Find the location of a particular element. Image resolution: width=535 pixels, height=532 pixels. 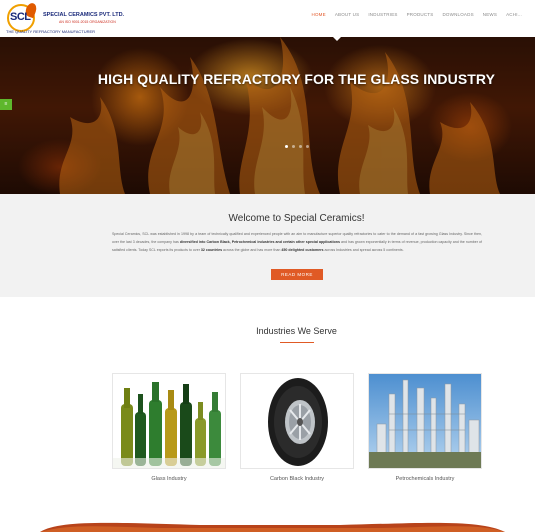

nav-about-us: ABOUT US is located at coordinates (347, 14).